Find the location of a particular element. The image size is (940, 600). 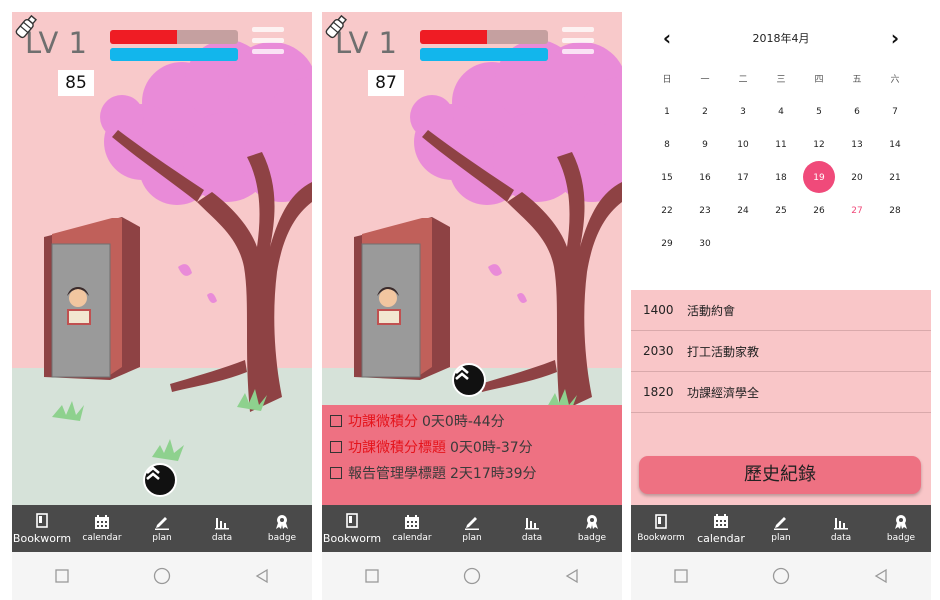

book-icon is located at coordinates (352, 520).